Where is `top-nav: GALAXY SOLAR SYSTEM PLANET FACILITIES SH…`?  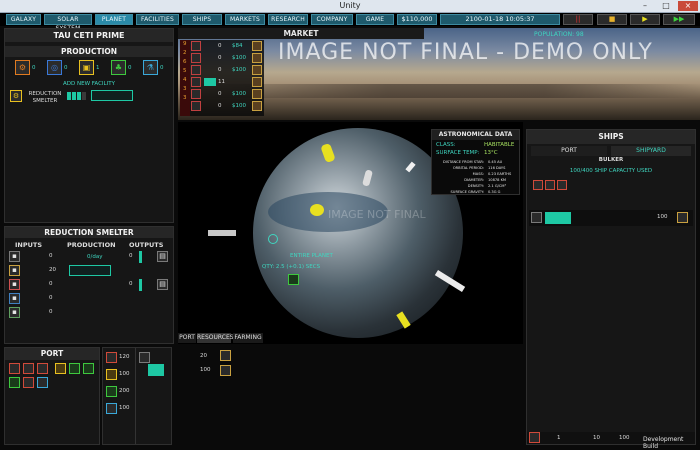
top-nav: GALAXY SOLAR SYSTEM PLANET FACILITIES SH… is located at coordinates (350, 22).